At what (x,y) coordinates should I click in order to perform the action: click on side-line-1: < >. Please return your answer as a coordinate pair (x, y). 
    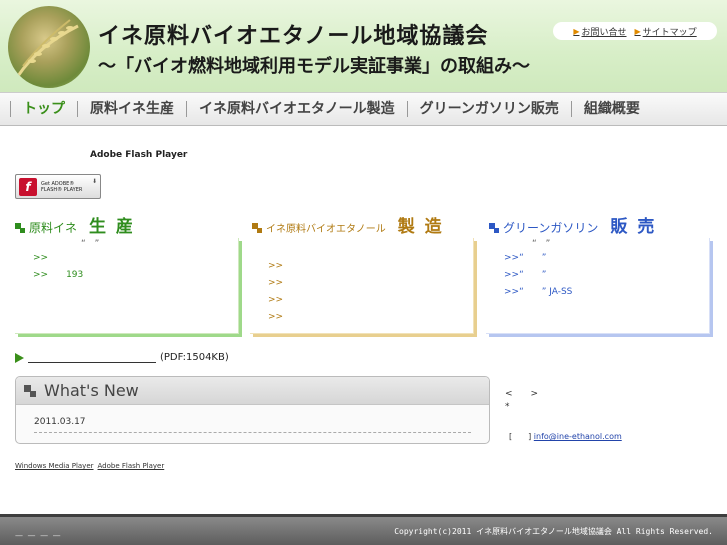
    Looking at the image, I should click on (522, 394).